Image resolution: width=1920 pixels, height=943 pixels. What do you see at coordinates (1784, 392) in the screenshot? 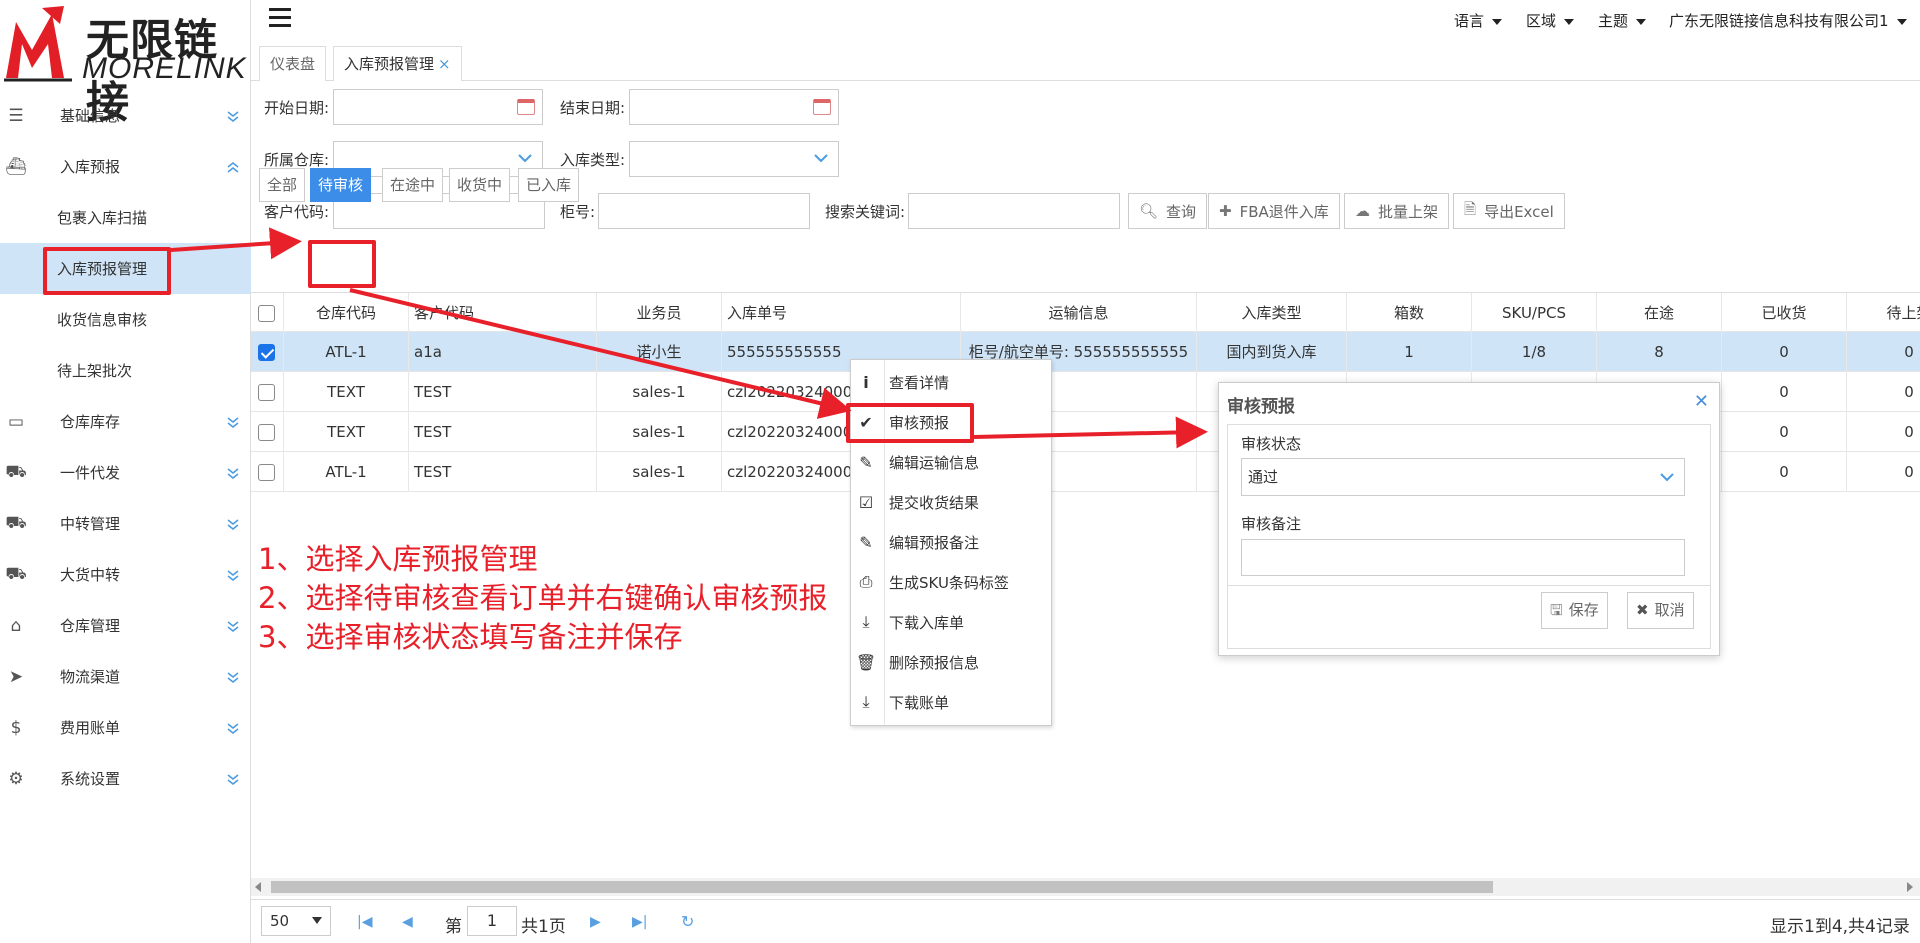
I see `table-cell: 0` at bounding box center [1784, 392].